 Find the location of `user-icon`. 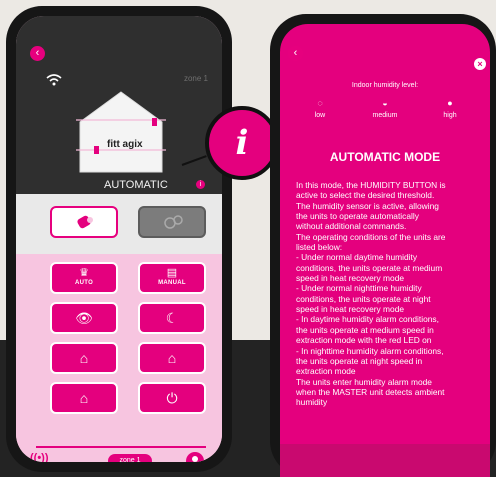

user-icon is located at coordinates (195, 457).